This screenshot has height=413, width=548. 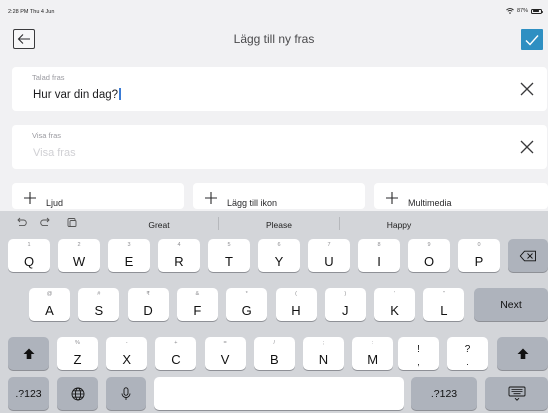 What do you see at coordinates (279, 147) in the screenshot?
I see `display-phrase-field: Visa fras Visa fras` at bounding box center [279, 147].